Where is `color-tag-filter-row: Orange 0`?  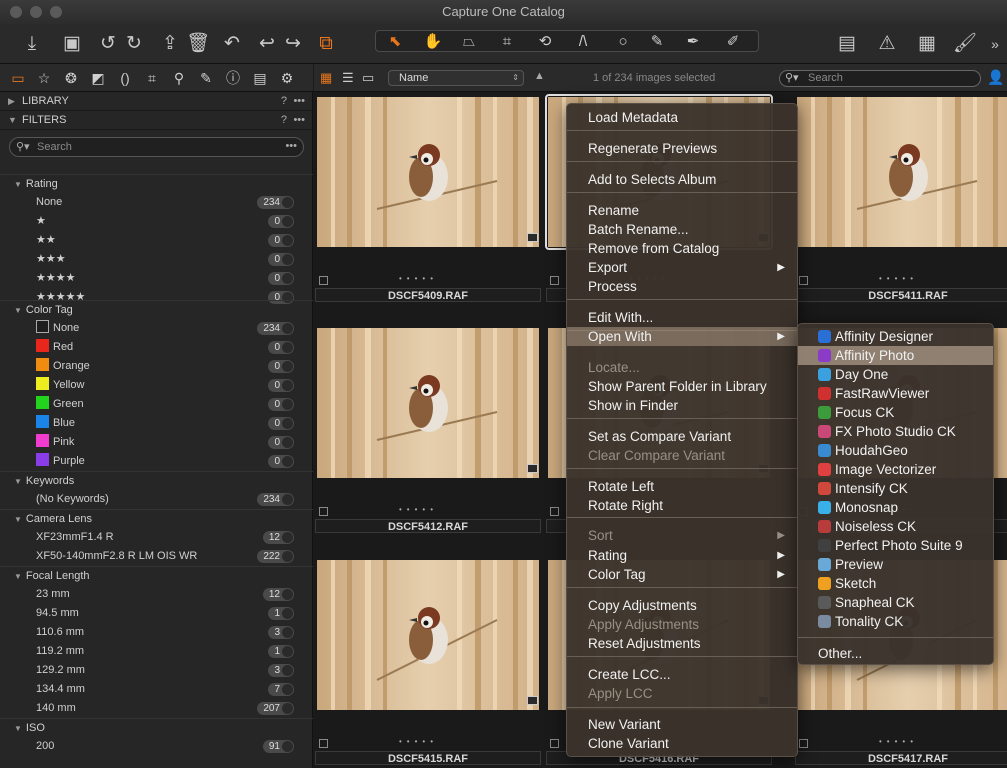 color-tag-filter-row: Orange 0 is located at coordinates (156, 366).